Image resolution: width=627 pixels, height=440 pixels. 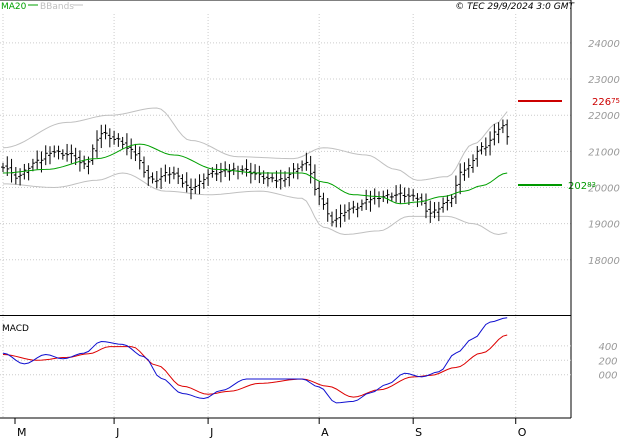 What do you see at coordinates (57, 7) in the screenshot?
I see `bbands-legend-label: BBands` at bounding box center [57, 7].